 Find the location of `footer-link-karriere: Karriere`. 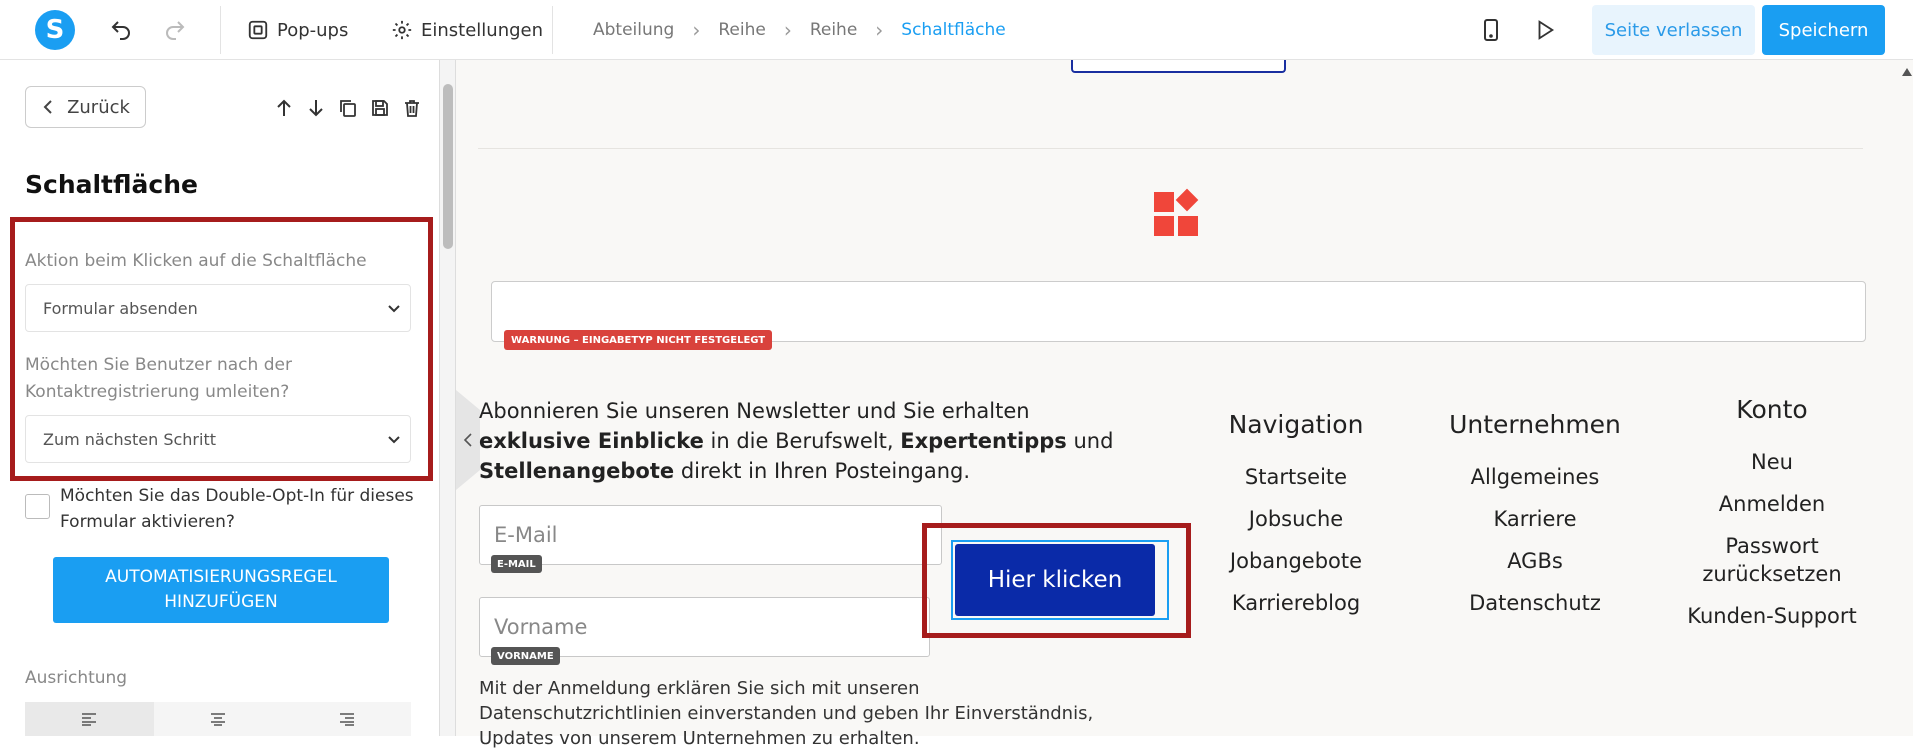

footer-link-karriere: Karriere is located at coordinates (1535, 519).